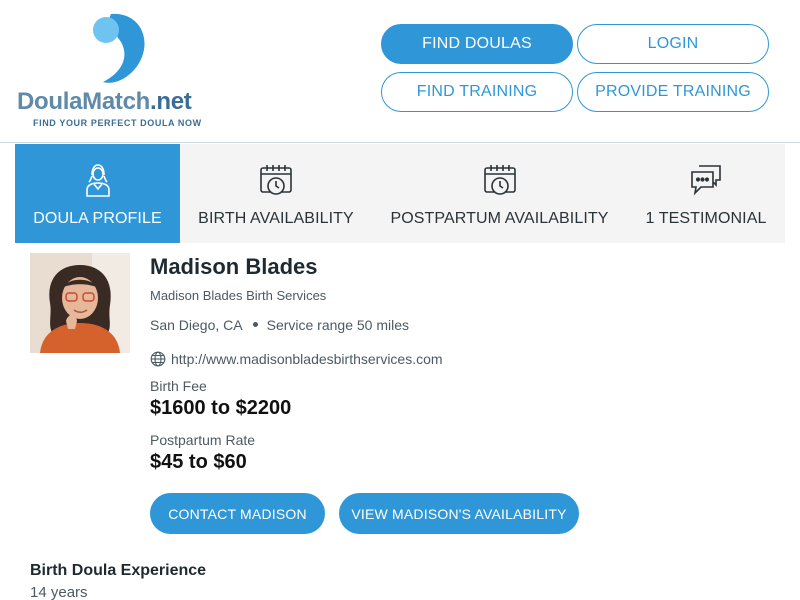  What do you see at coordinates (171, 101) in the screenshot?
I see `logo-name-suffix: .net` at bounding box center [171, 101].